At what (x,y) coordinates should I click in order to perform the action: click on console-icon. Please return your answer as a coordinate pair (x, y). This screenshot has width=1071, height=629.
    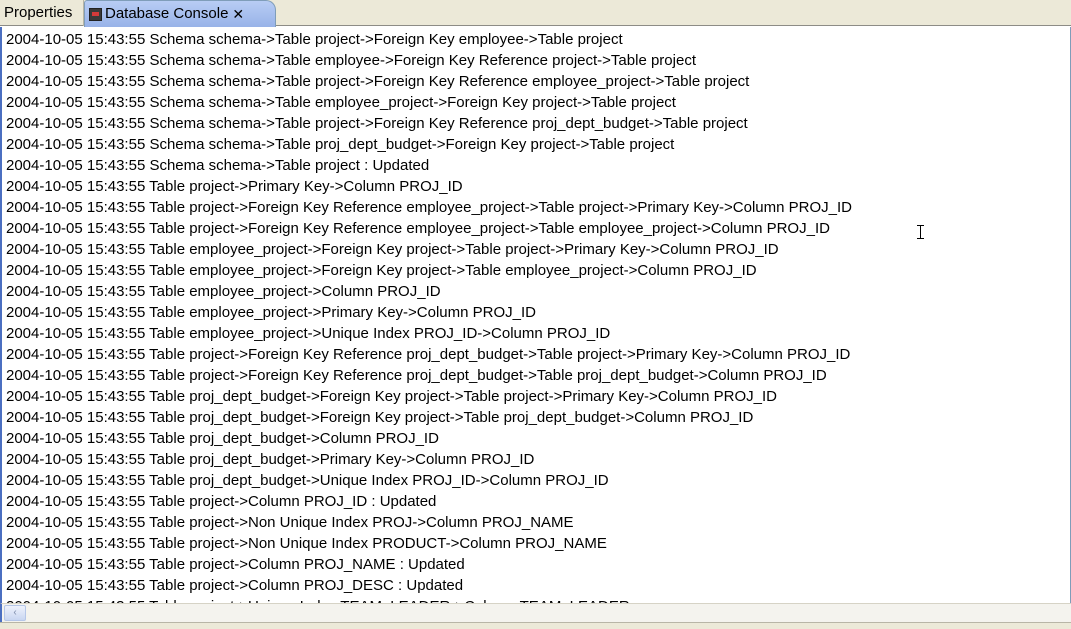
    Looking at the image, I should click on (95, 14).